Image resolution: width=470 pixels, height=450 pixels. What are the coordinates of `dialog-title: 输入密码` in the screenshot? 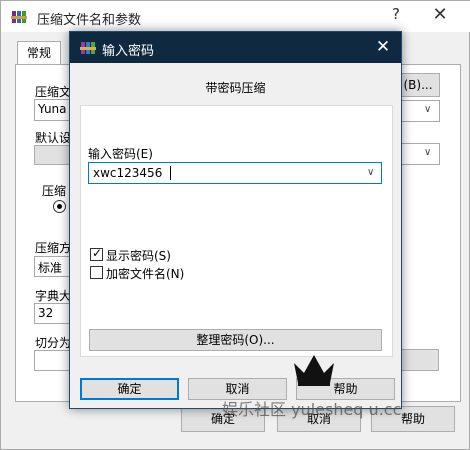 It's located at (128, 51).